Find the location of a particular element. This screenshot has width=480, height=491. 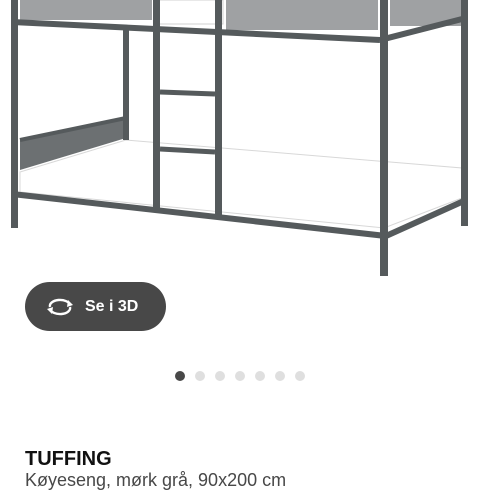

product-name: TUFFING is located at coordinates (68, 459).